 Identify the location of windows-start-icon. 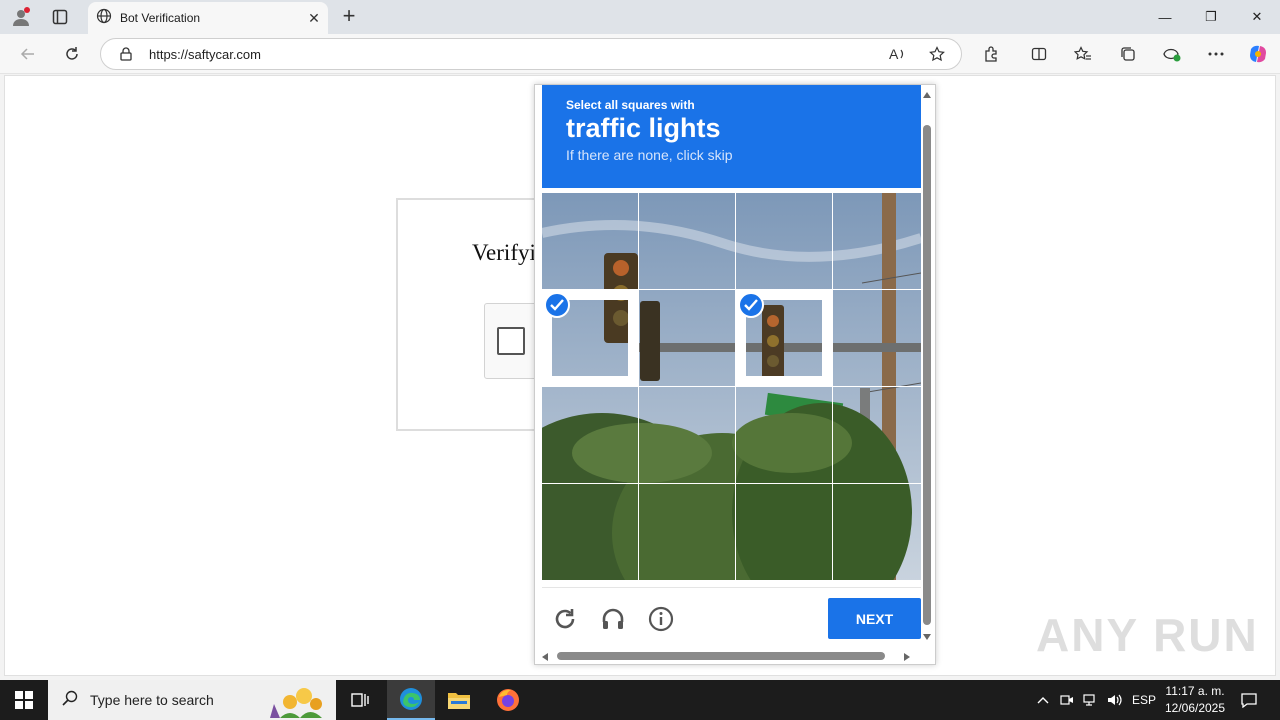
(24, 700).